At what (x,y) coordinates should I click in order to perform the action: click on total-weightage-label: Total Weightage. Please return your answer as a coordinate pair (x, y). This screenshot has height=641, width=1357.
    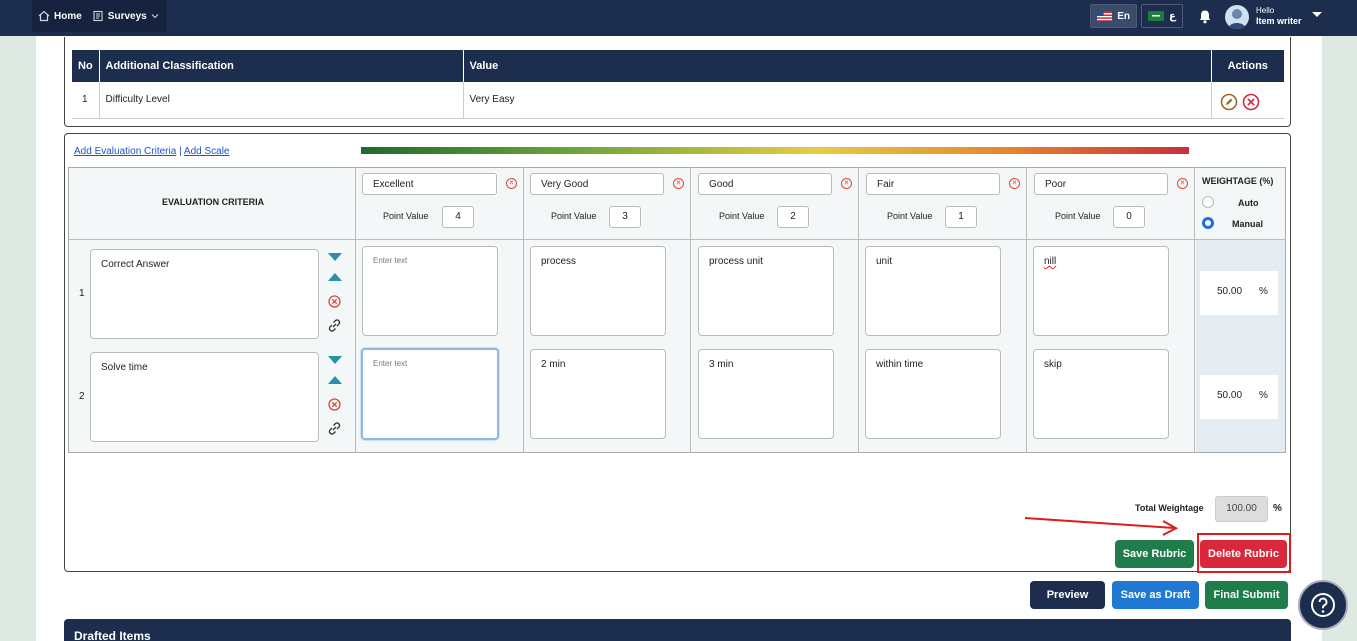
    Looking at the image, I should click on (1169, 508).